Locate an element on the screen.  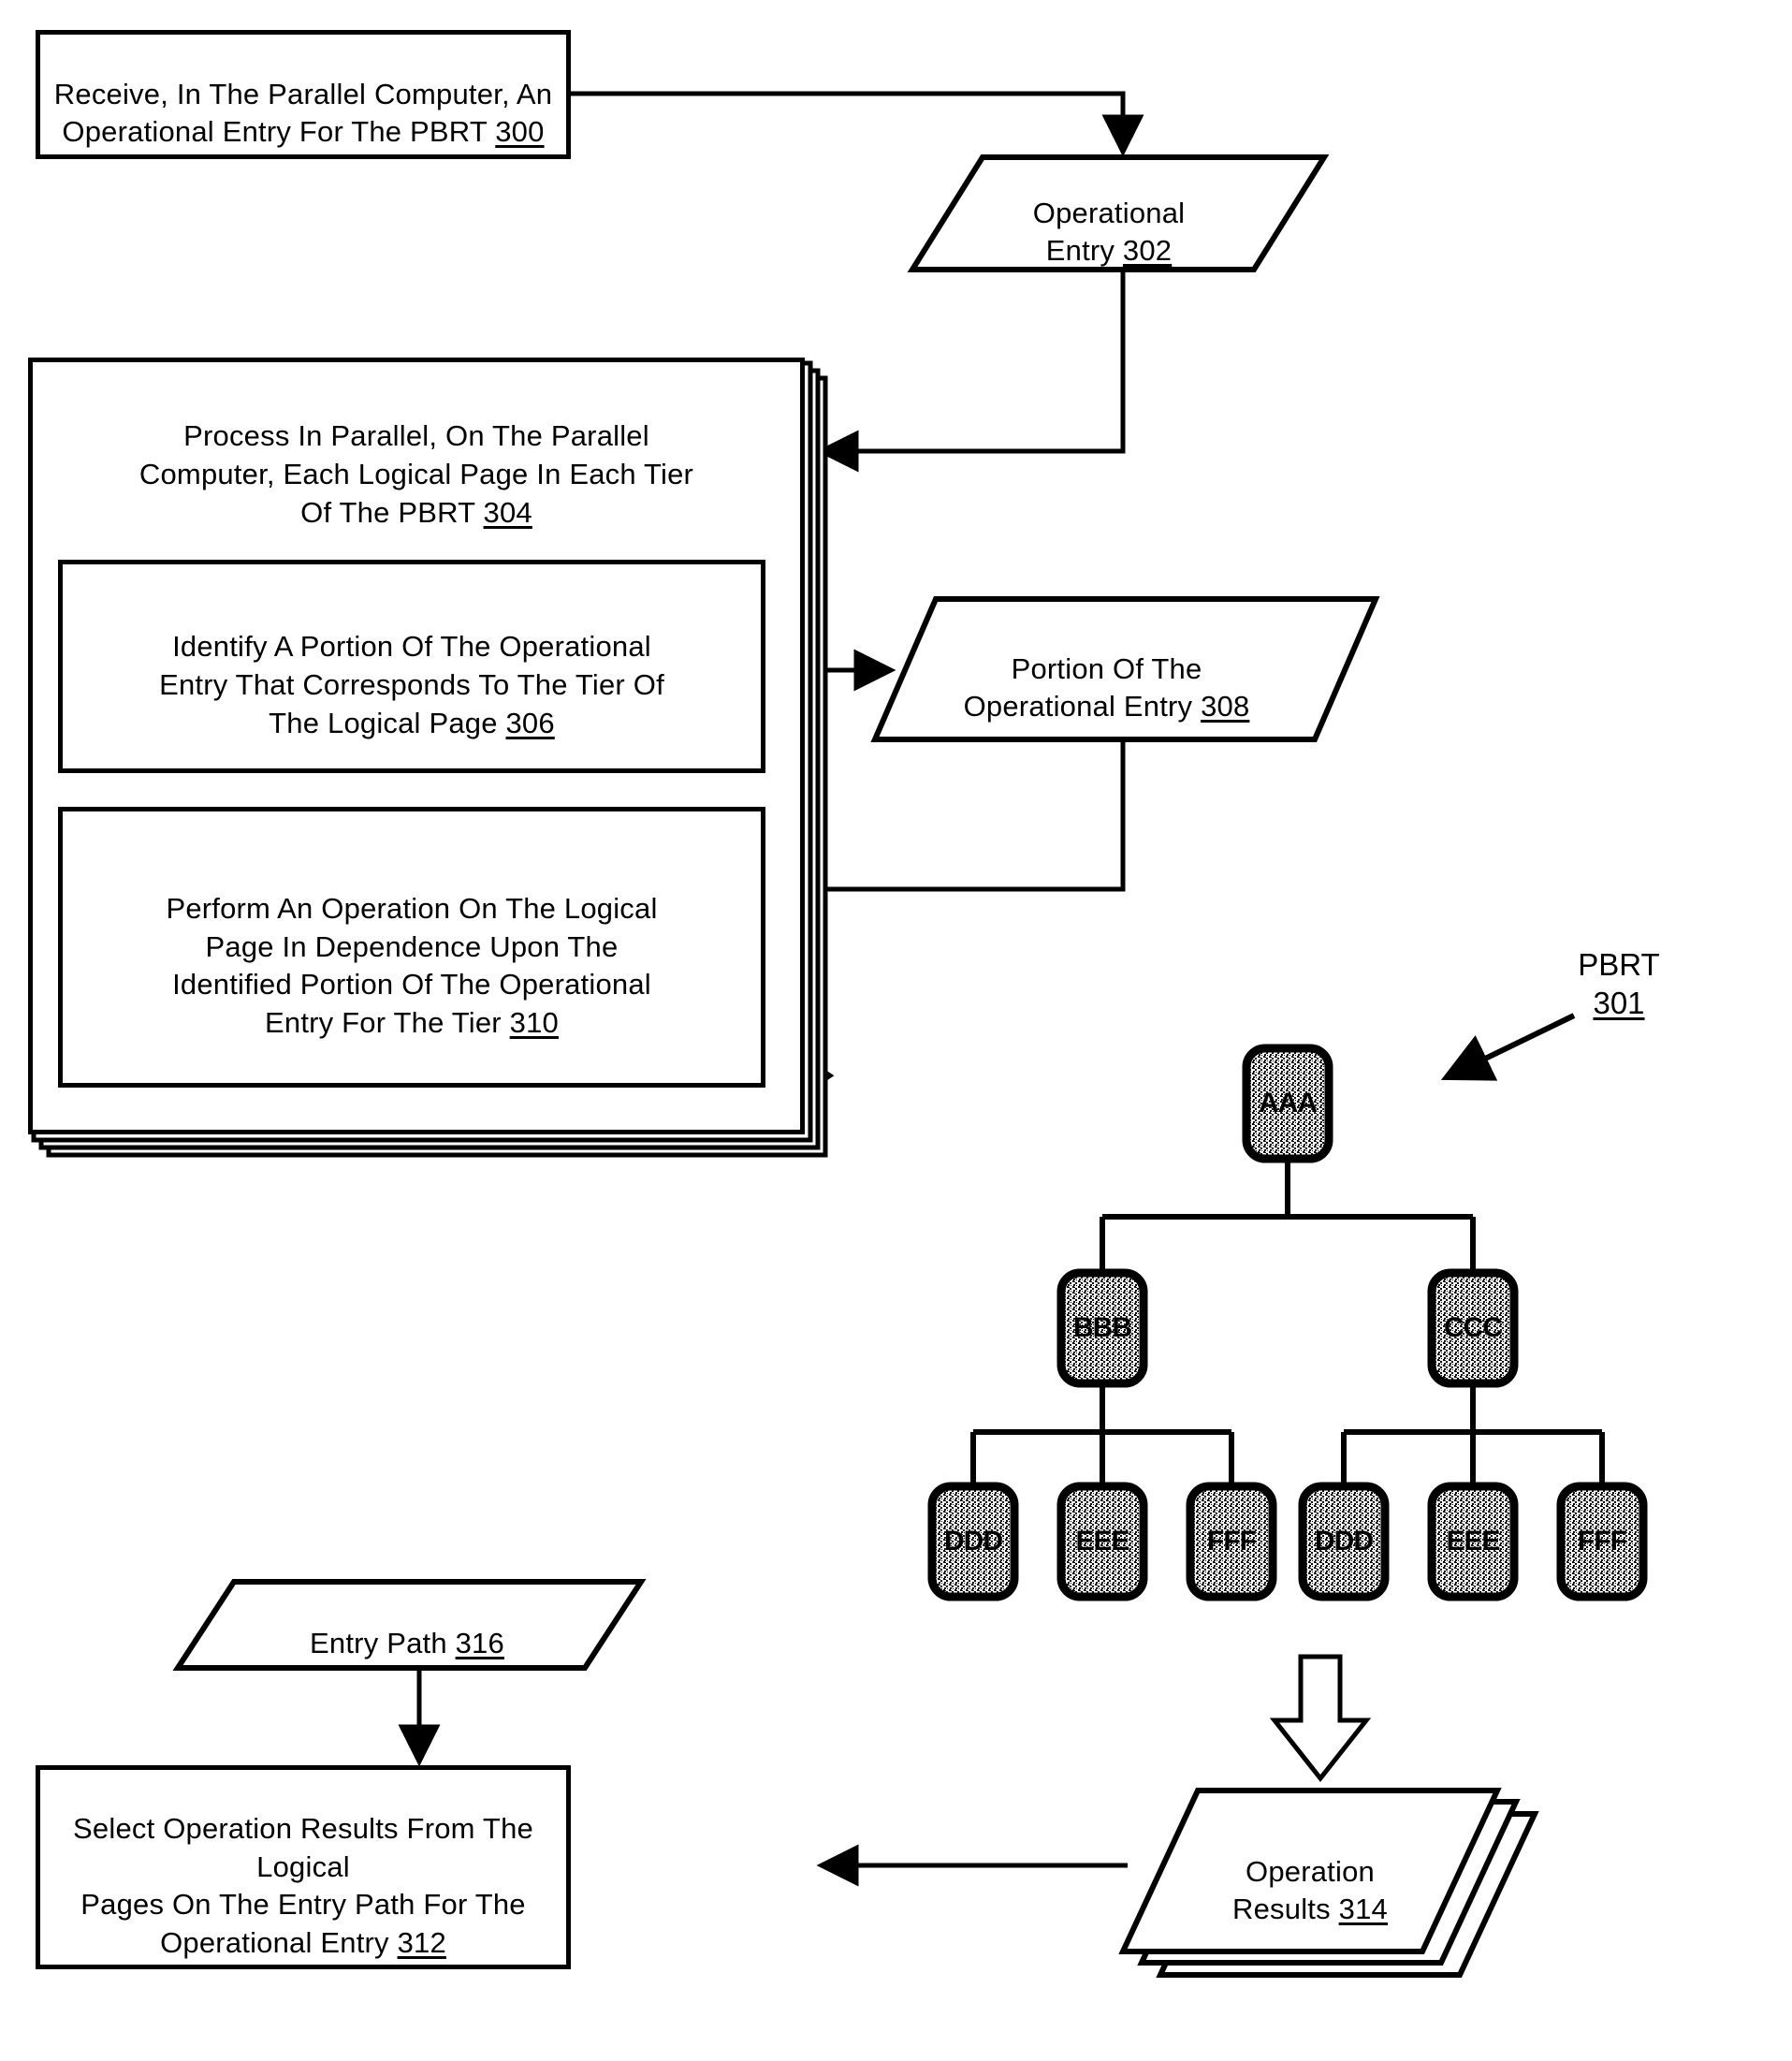
tree-nodes is located at coordinates (1287, 1322).